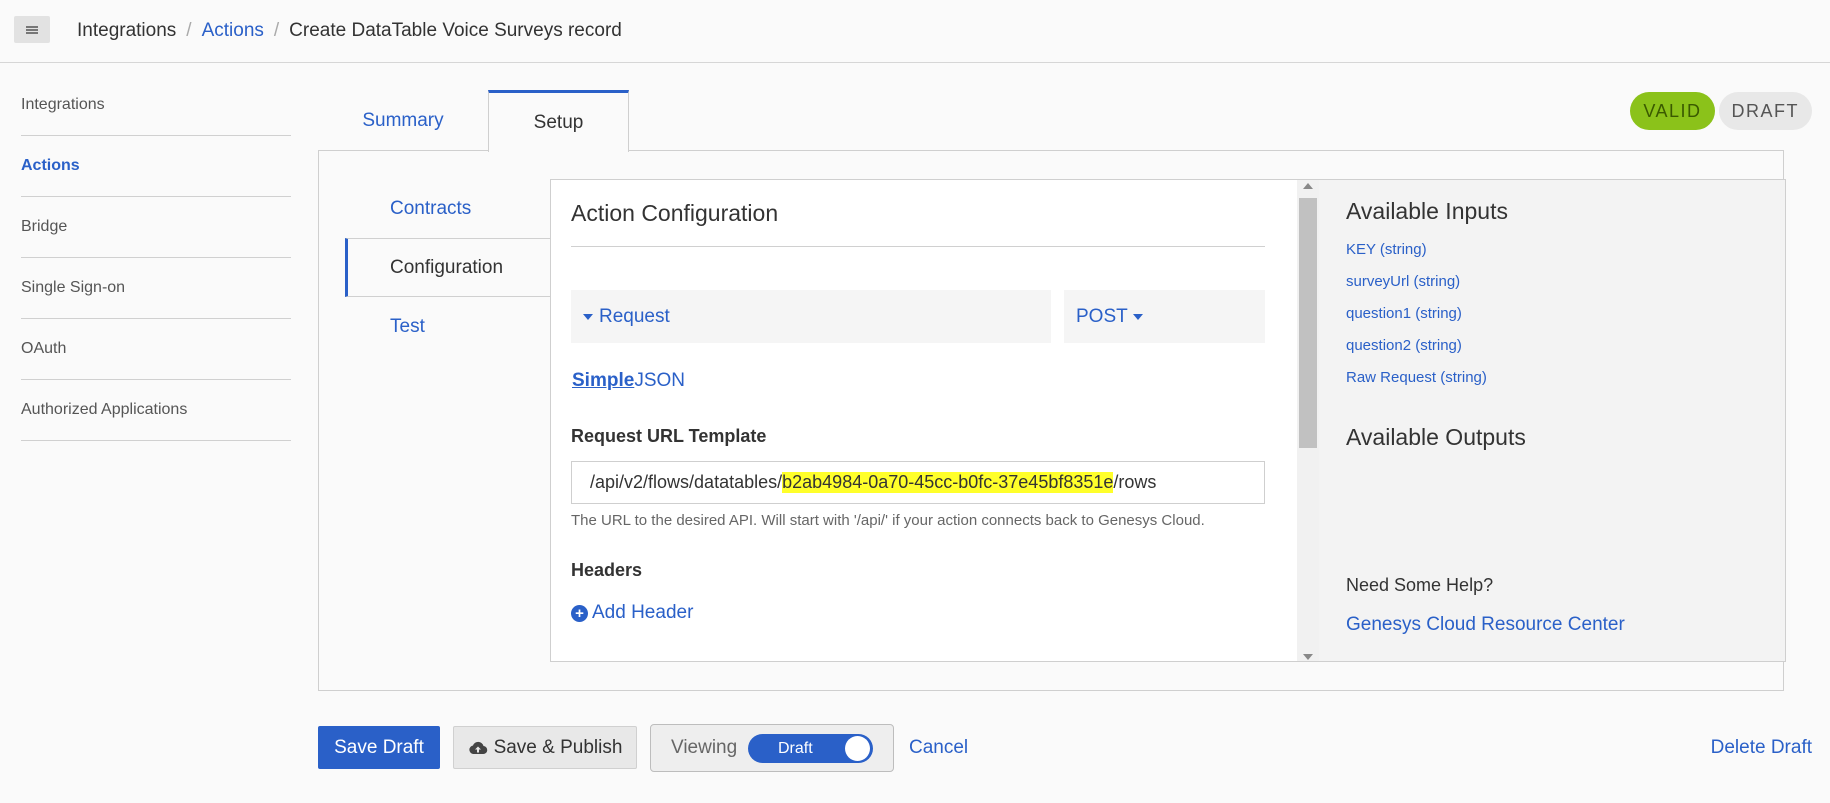 The width and height of the screenshot is (1830, 803). Describe the element at coordinates (948, 482) in the screenshot. I see `url-highlighted-id: b2ab4984-0a70-45cc-b0fc-37e45bf8351e` at that location.